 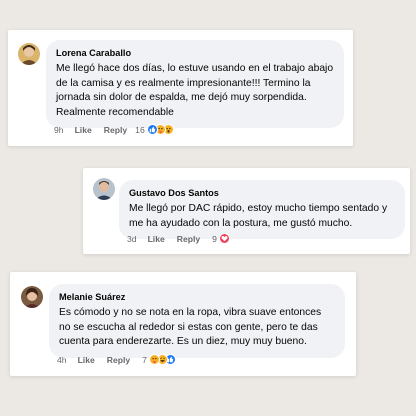 What do you see at coordinates (152, 129) in the screenshot?
I see `like-reaction-icon` at bounding box center [152, 129].